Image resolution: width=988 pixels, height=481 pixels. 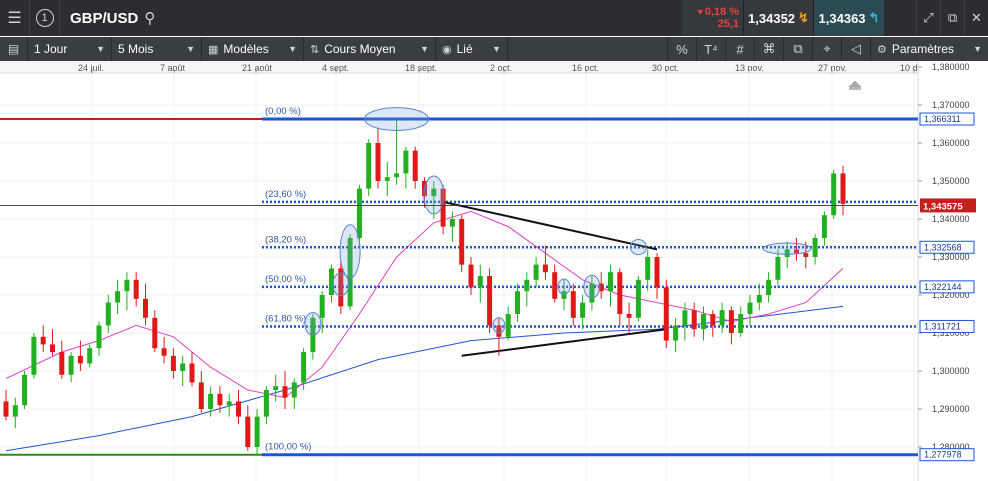 I want to click on percent-icon: %, so click(x=681, y=49).